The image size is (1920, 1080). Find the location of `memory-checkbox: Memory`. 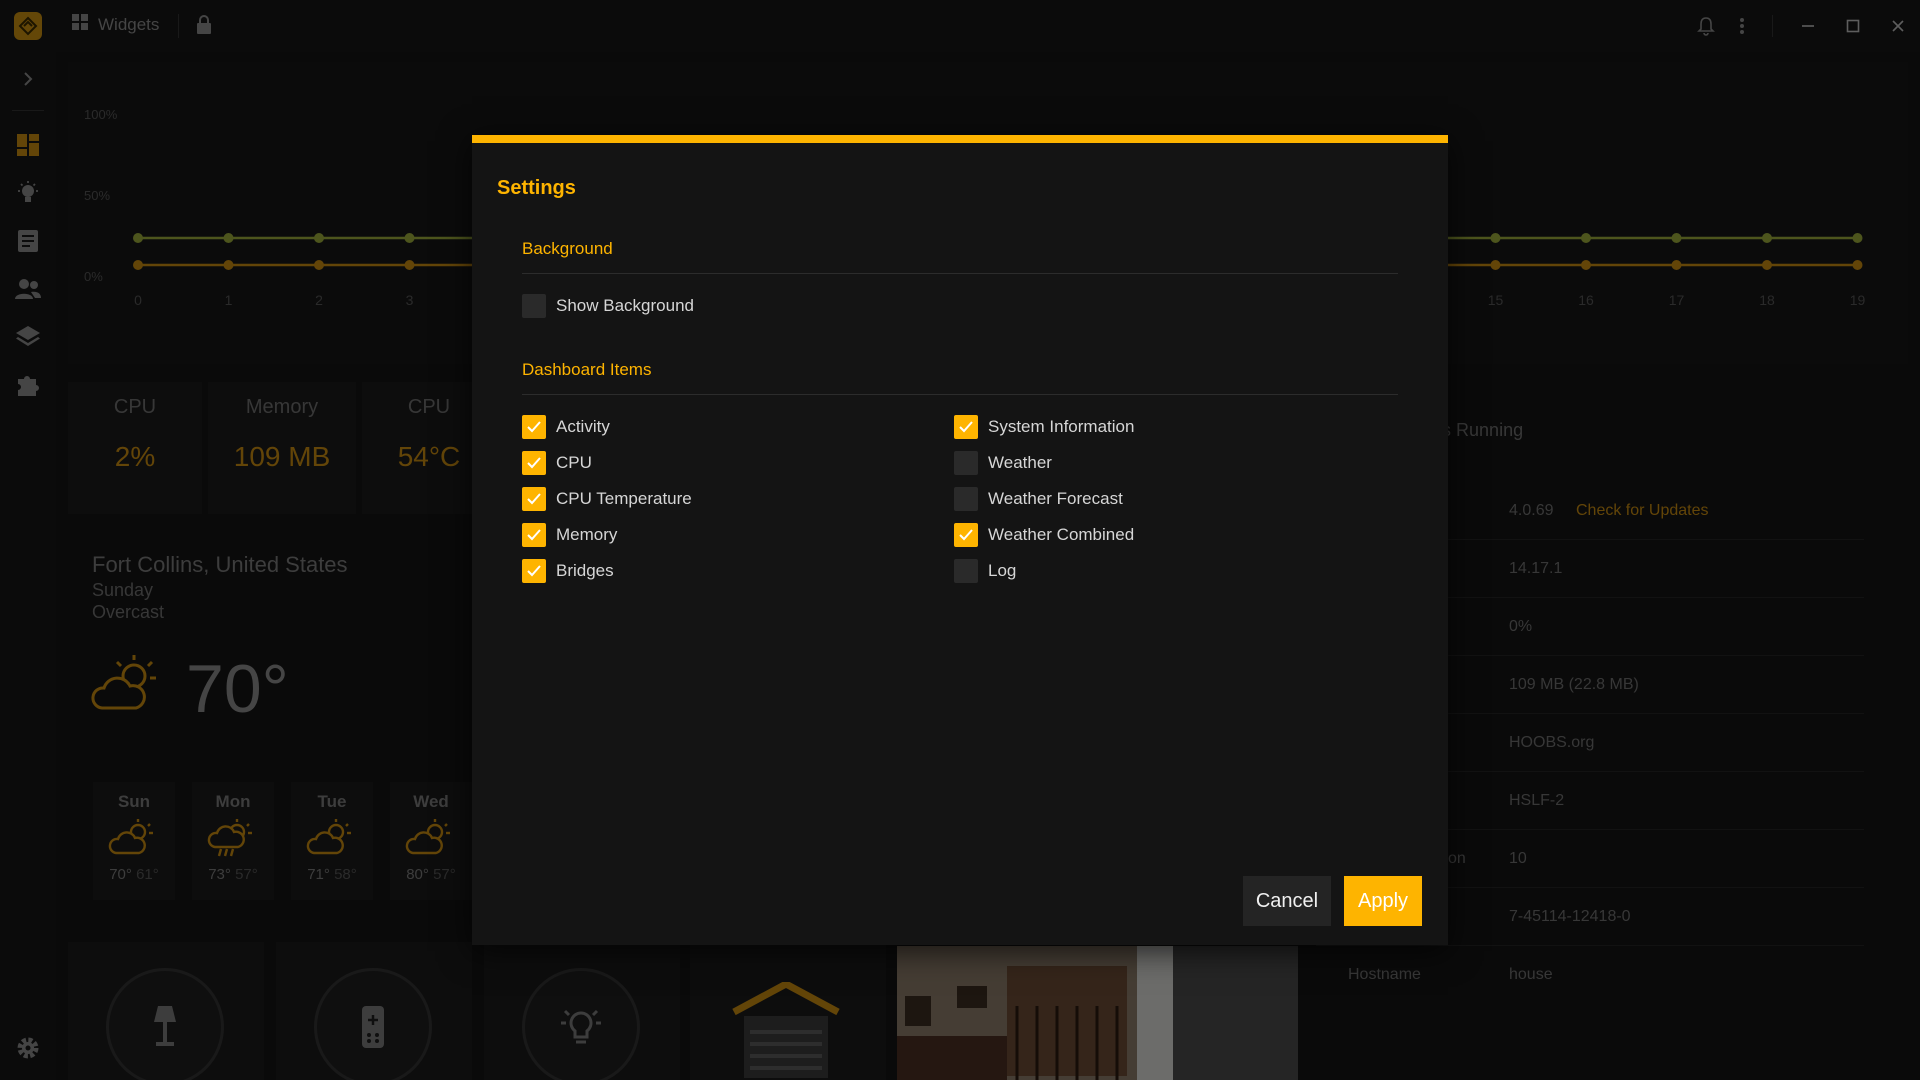

memory-checkbox: Memory is located at coordinates (569, 535).